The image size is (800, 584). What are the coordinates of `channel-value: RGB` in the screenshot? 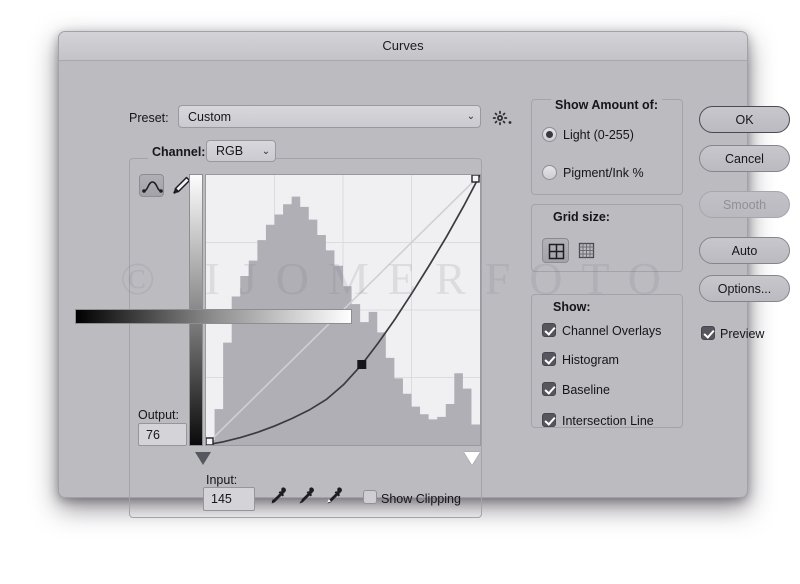 It's located at (230, 151).